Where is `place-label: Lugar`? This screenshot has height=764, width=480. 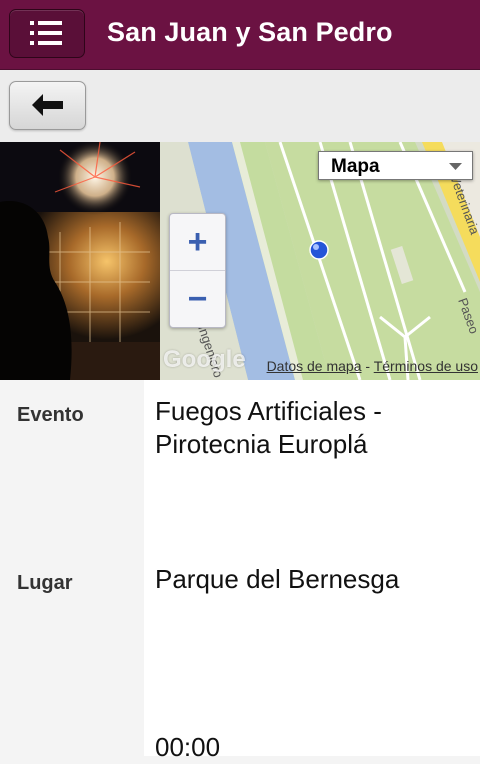 place-label: Lugar is located at coordinates (45, 583).